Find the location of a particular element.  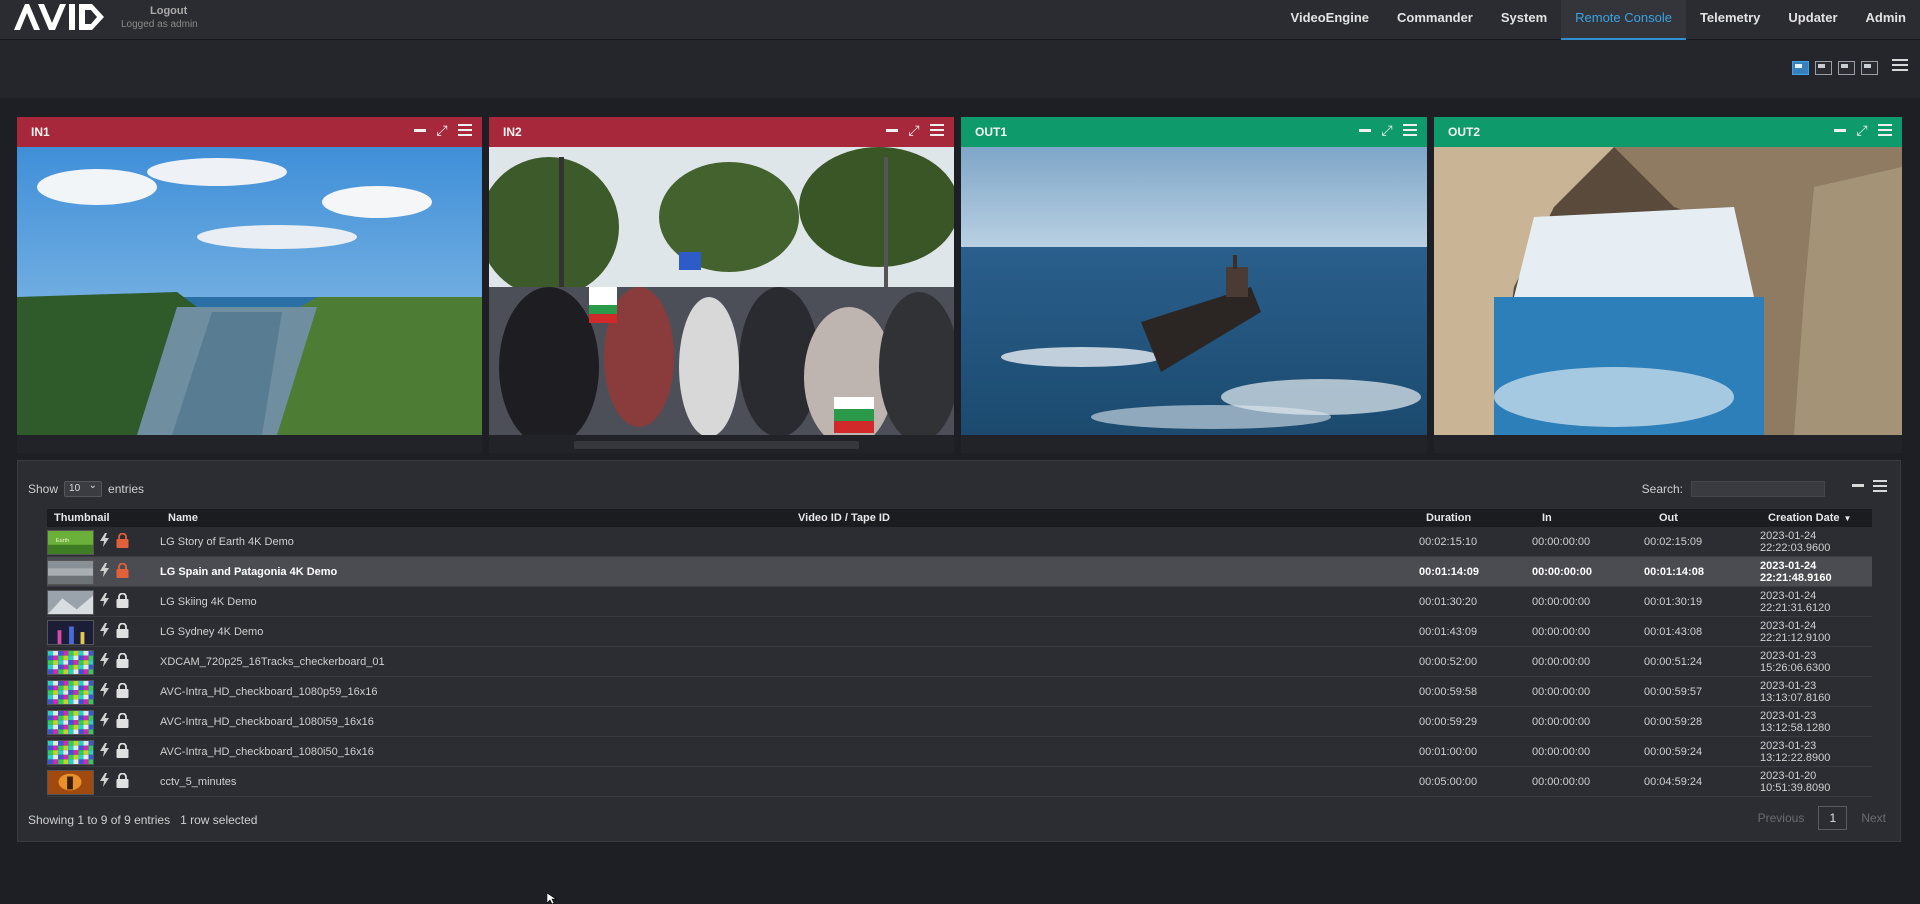

layout-grid-icon is located at coordinates (1869, 68).